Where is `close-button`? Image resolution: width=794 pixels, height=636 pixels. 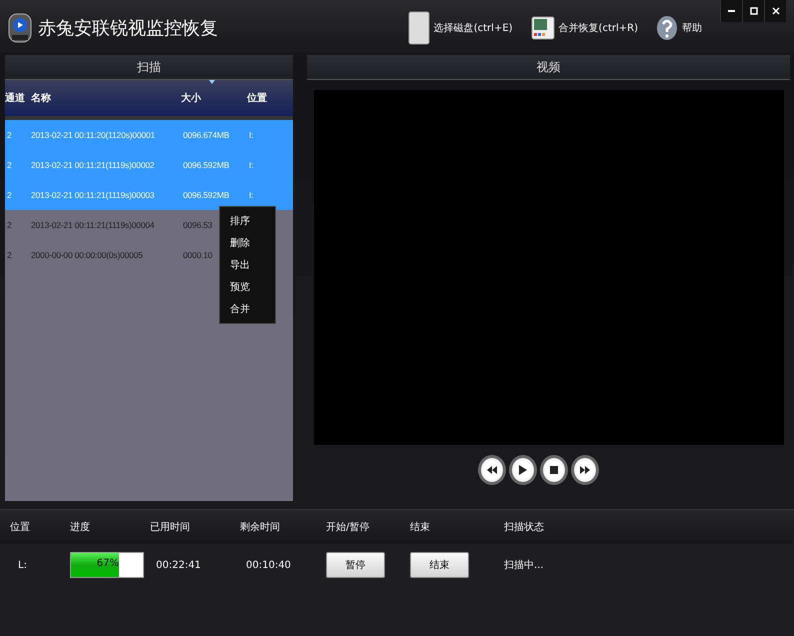 close-button is located at coordinates (775, 11).